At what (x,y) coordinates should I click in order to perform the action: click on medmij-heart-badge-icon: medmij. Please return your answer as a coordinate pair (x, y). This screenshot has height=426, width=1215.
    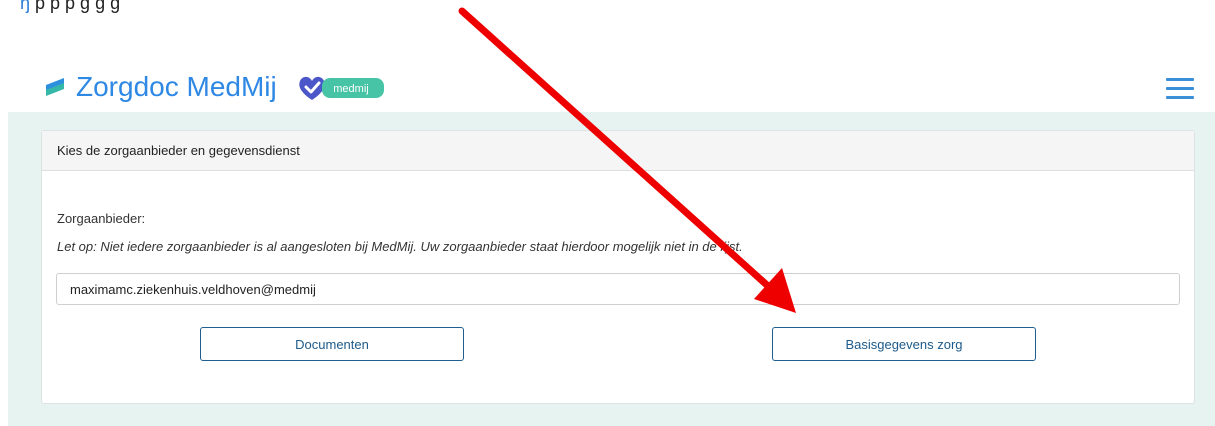
    Looking at the image, I should click on (341, 88).